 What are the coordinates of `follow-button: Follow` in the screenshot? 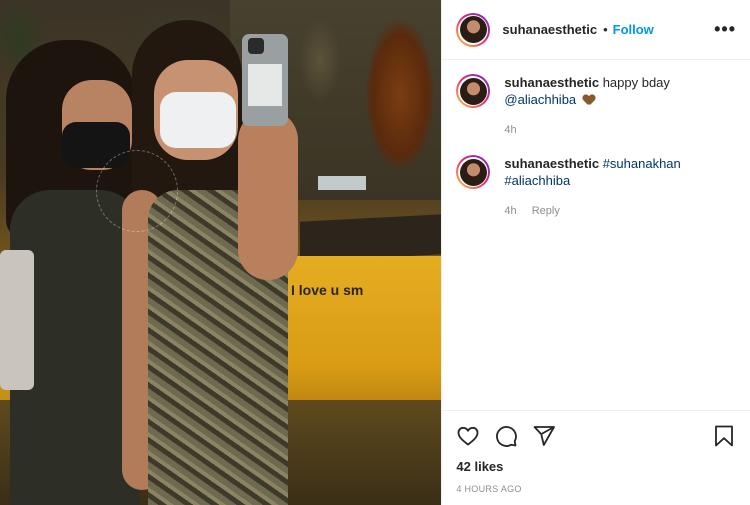 It's located at (633, 29).